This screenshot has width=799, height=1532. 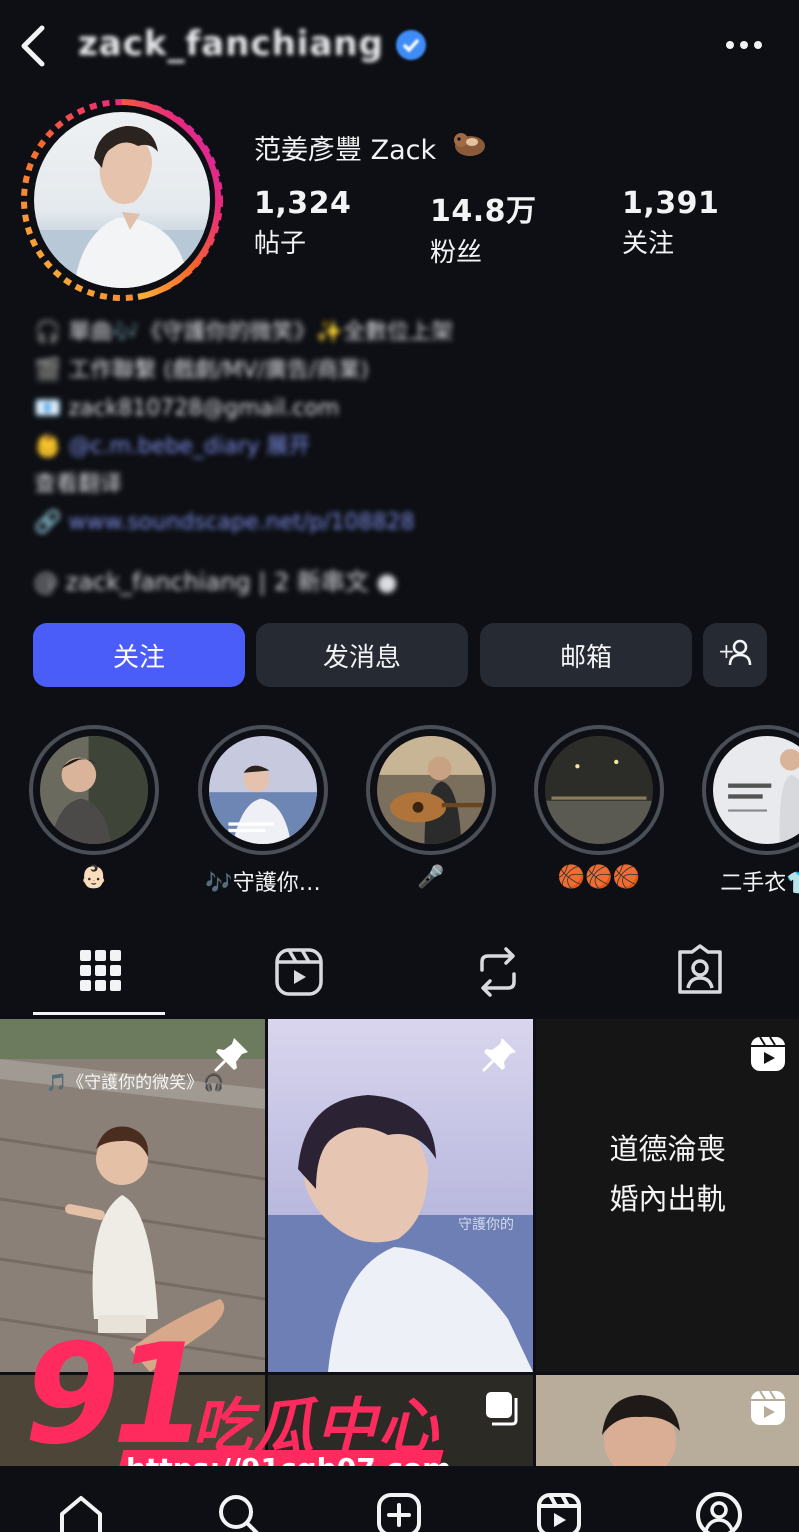 I want to click on active-tab-indicator, so click(x=99, y=1013).